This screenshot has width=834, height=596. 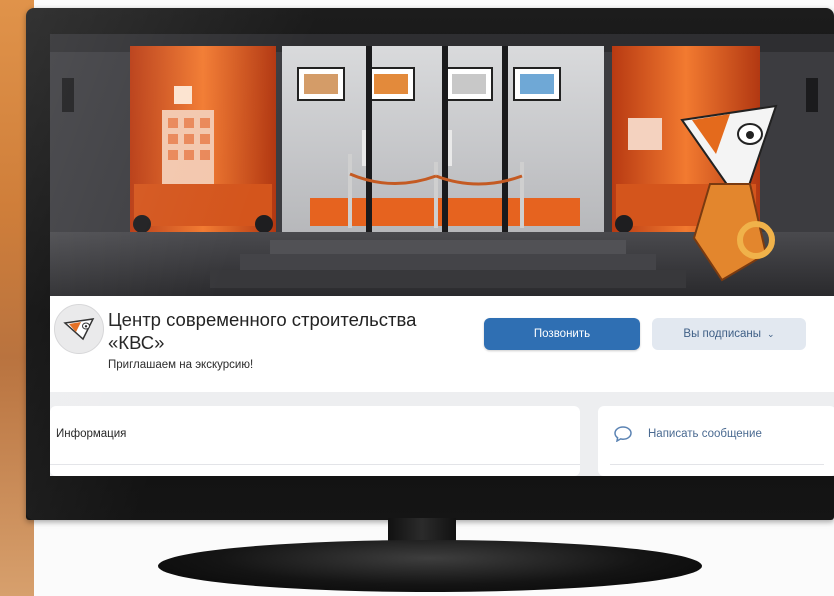 I want to click on group-title: Центр современного строительства «КВС», so click(x=262, y=331).